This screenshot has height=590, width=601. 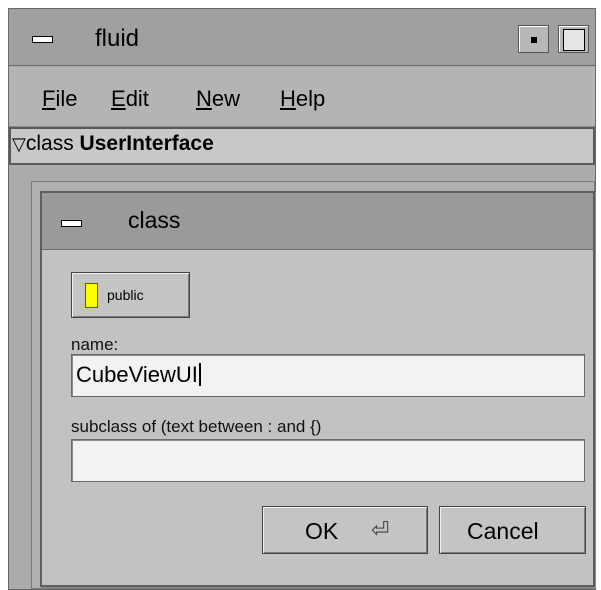 What do you see at coordinates (95, 344) in the screenshot?
I see `name-label: name:` at bounding box center [95, 344].